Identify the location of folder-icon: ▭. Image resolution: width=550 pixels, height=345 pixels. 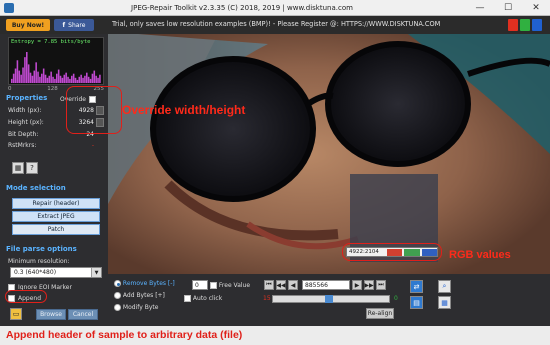
(16, 314).